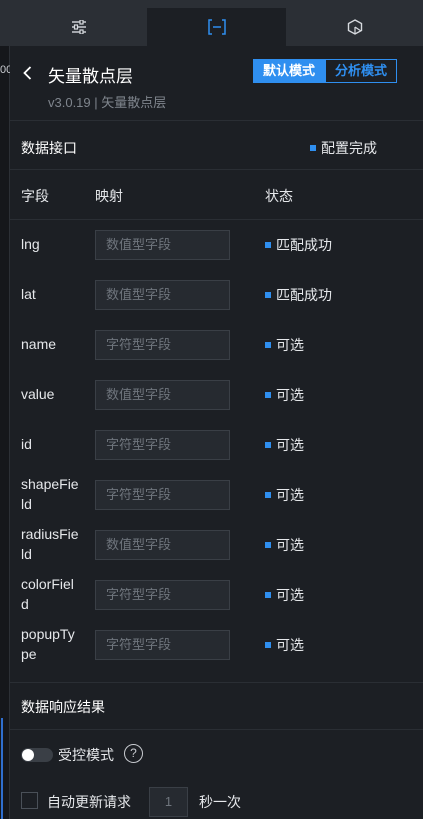 This screenshot has width=423, height=819. Describe the element at coordinates (162, 245) in the screenshot. I see `mapping-input-lng: 数值型字段` at that location.